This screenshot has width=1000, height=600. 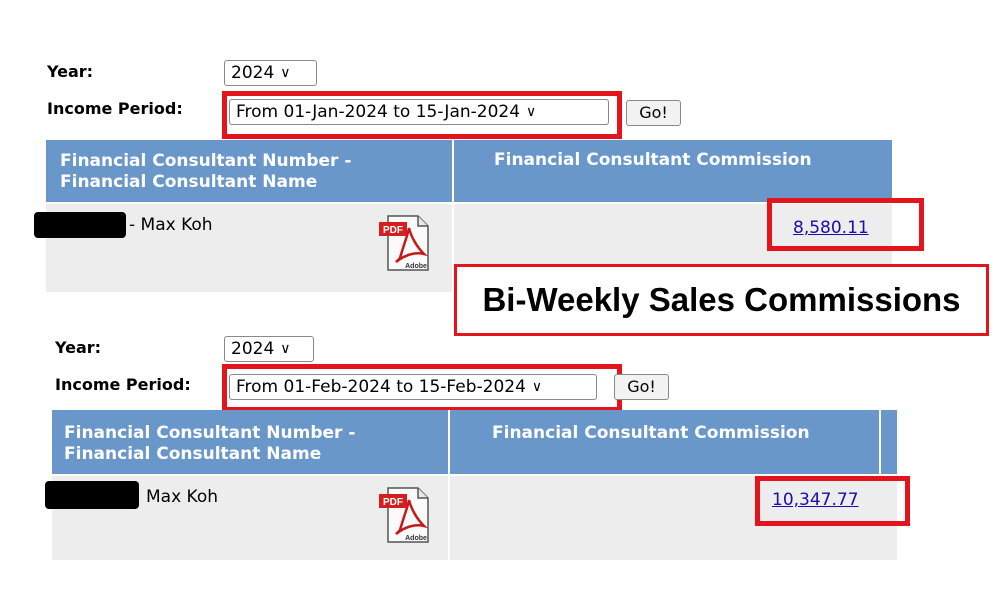 I want to click on consultant-name: Max Koh, so click(x=182, y=497).